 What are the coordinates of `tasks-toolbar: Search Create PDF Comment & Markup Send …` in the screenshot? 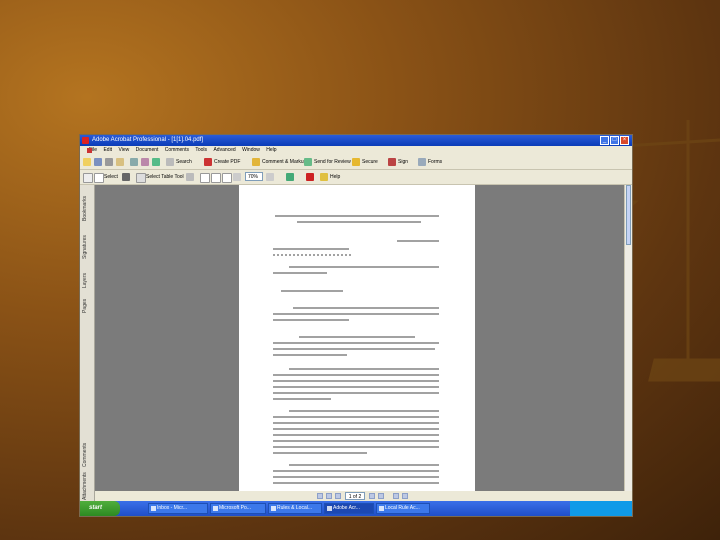 It's located at (356, 162).